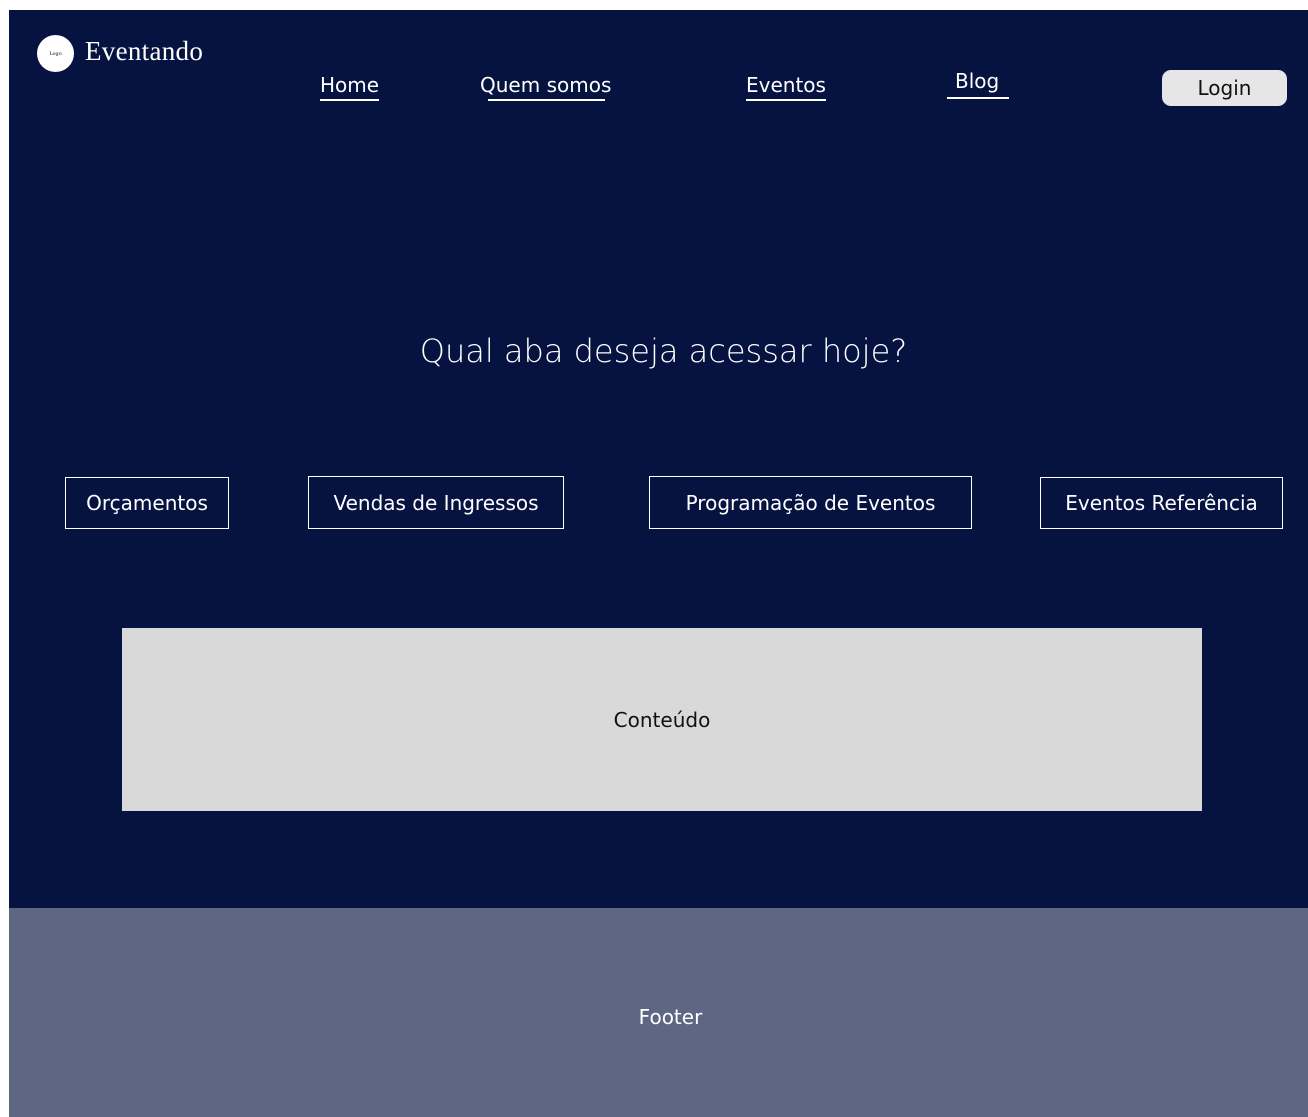  What do you see at coordinates (977, 81) in the screenshot?
I see `nav-link-blog-label: Blog` at bounding box center [977, 81].